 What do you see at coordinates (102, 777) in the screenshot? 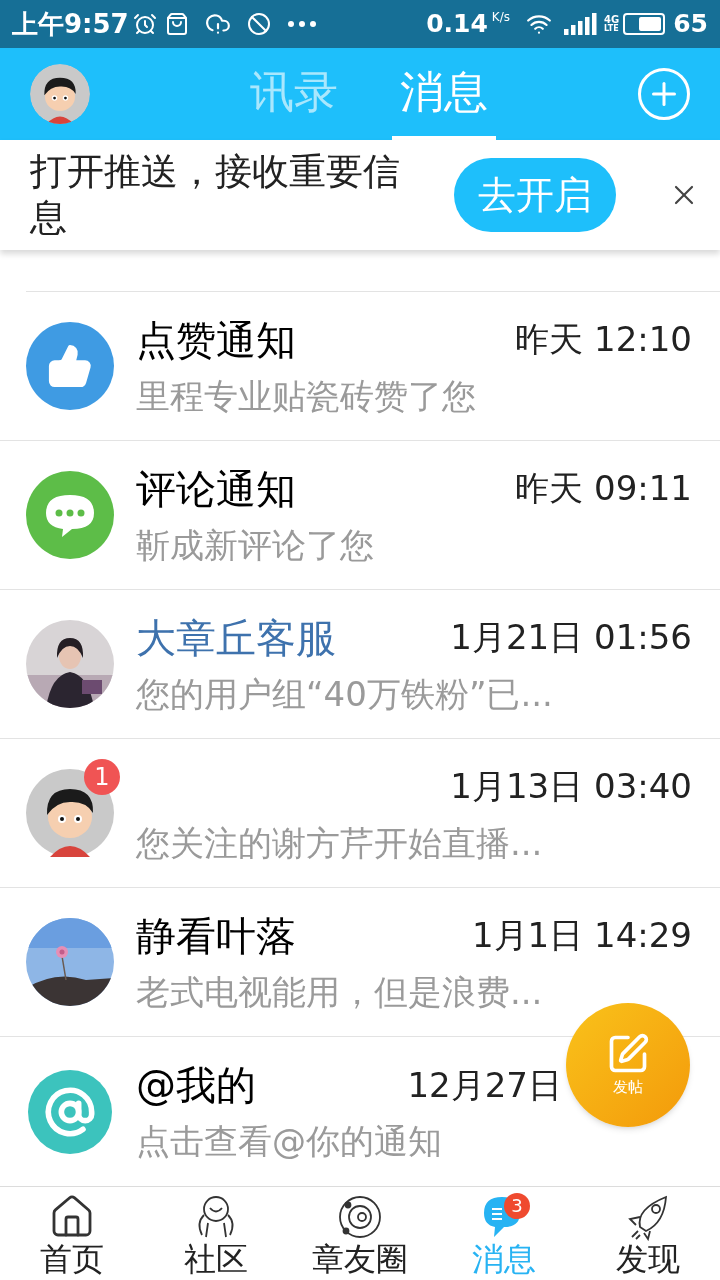
I see `unread-badge: 1` at bounding box center [102, 777].